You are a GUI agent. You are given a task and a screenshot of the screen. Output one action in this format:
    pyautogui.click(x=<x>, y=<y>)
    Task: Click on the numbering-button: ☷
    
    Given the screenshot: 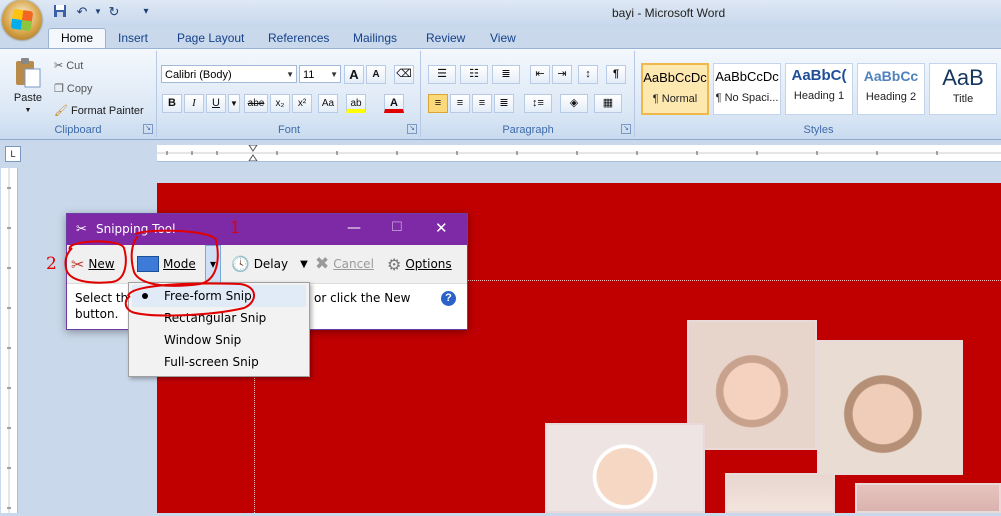 What is the action you would take?
    pyautogui.click(x=474, y=74)
    